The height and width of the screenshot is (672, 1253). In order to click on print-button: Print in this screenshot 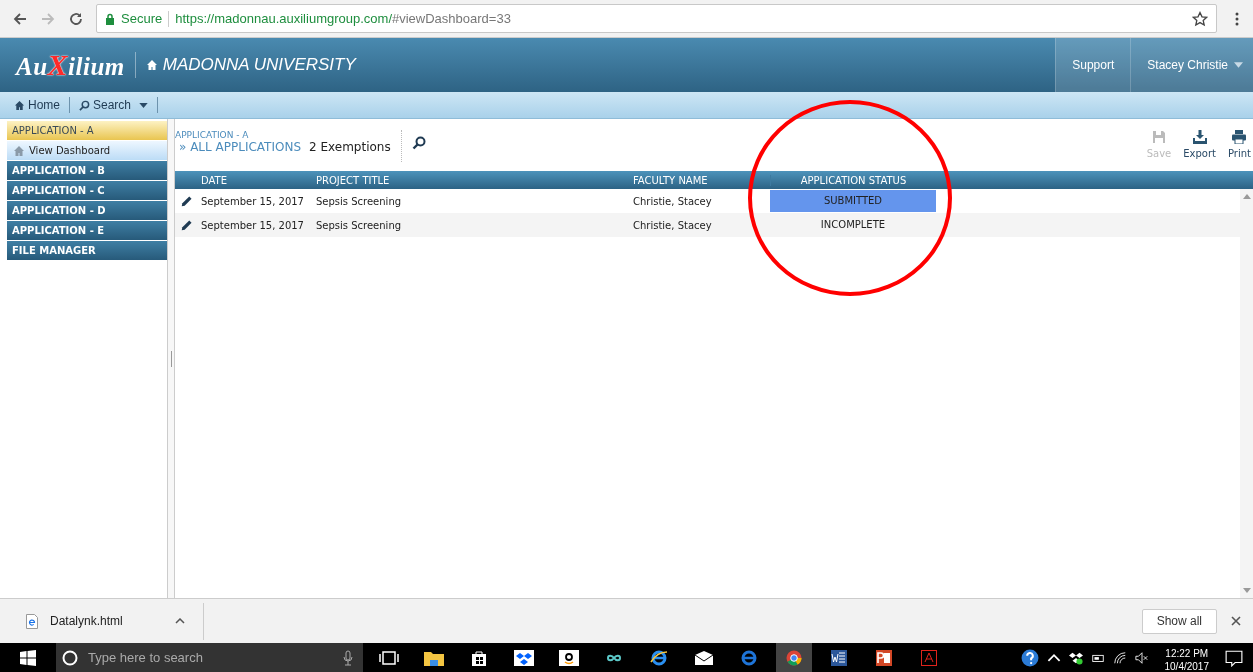, I will do `click(1239, 144)`.